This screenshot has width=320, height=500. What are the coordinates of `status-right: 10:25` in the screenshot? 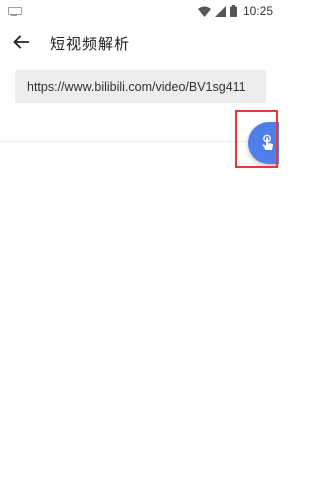 It's located at (235, 11).